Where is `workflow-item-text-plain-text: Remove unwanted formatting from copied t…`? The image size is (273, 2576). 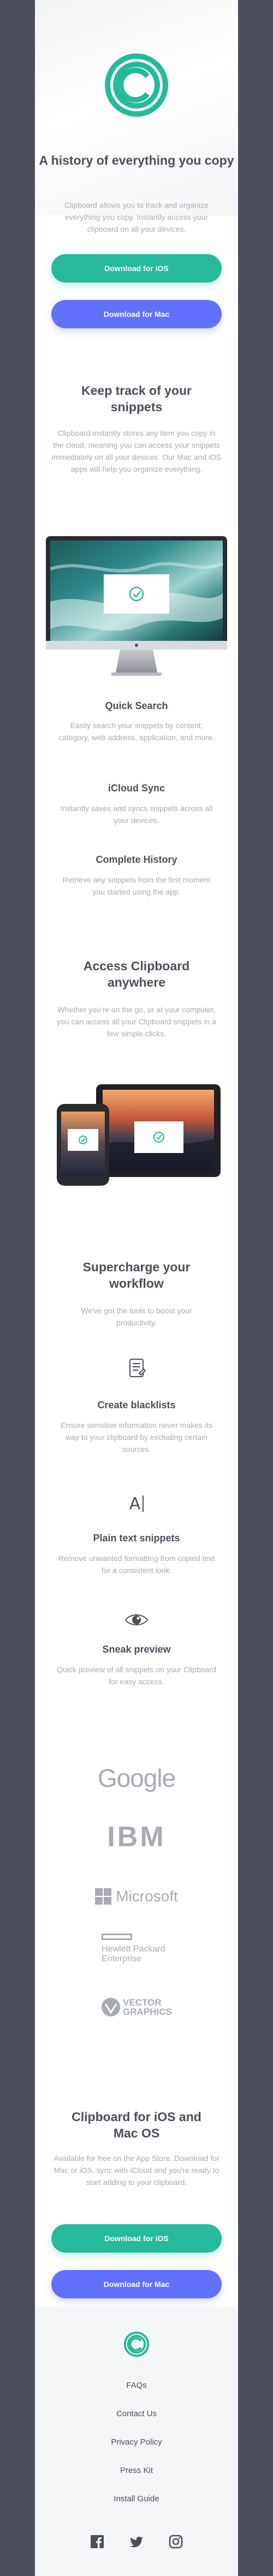 workflow-item-text-plain-text: Remove unwanted formatting from copied t… is located at coordinates (136, 1565).